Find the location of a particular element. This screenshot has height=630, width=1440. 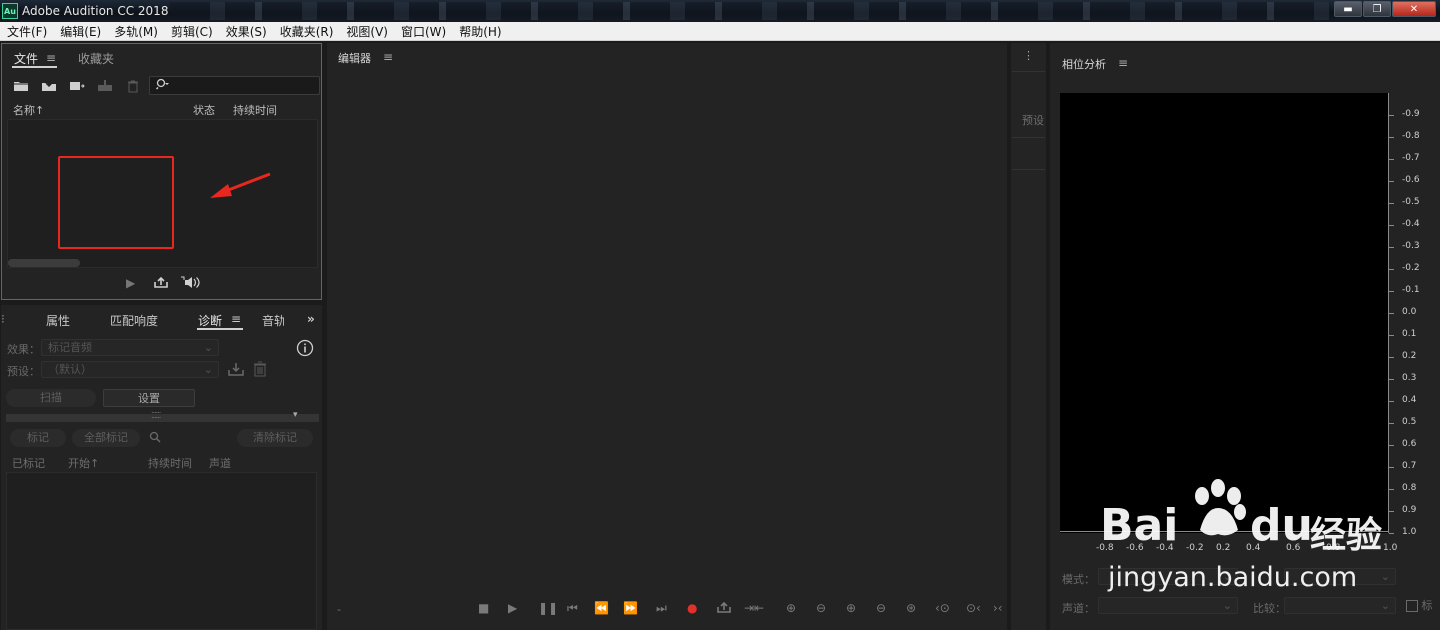

zoom-overflow-icon: ›‹ is located at coordinates (998, 608).